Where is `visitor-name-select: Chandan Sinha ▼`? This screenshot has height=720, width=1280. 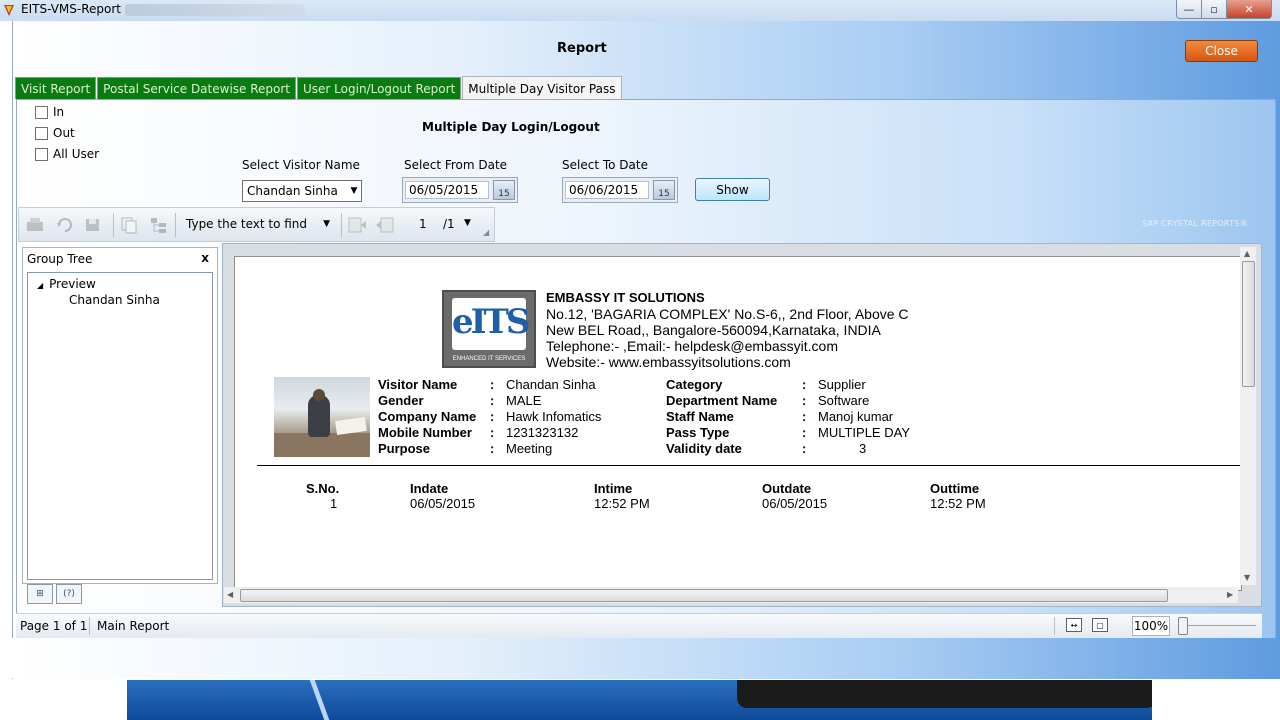 visitor-name-select: Chandan Sinha ▼ is located at coordinates (302, 191).